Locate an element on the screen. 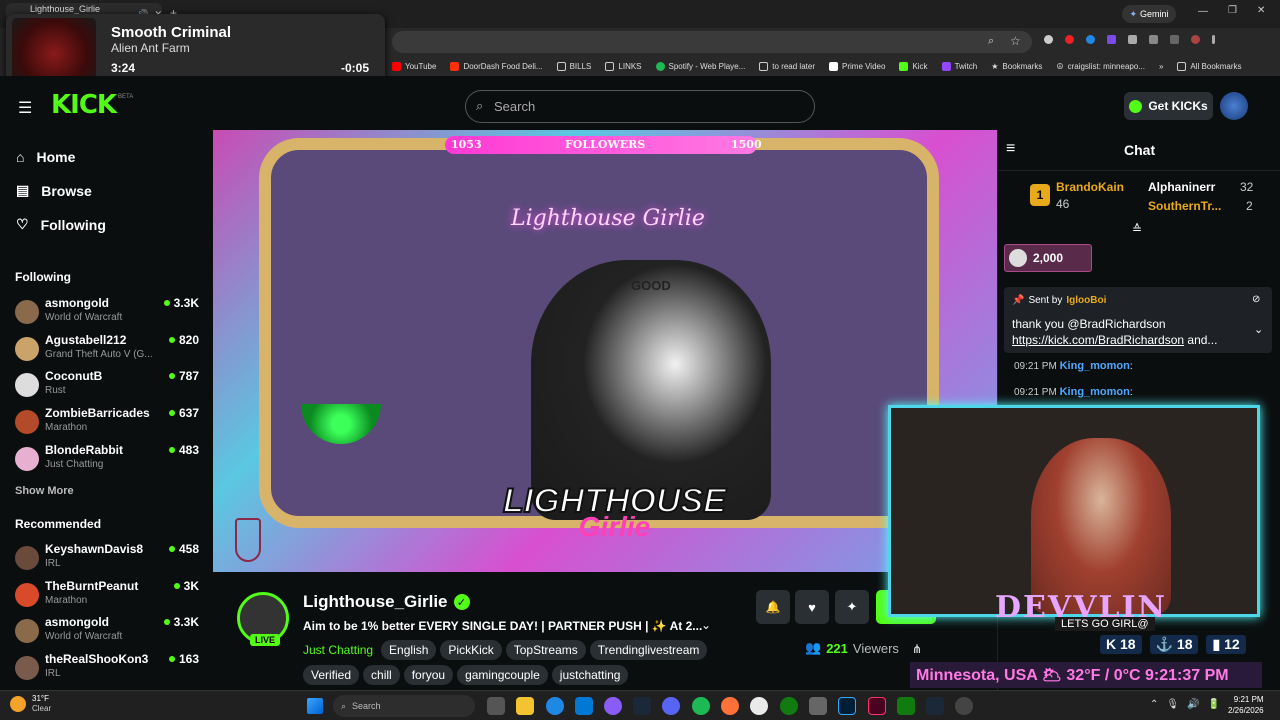 This screenshot has height=720, width=1280. bookmark-bookmarks: ★ Bookmarks is located at coordinates (1016, 66).